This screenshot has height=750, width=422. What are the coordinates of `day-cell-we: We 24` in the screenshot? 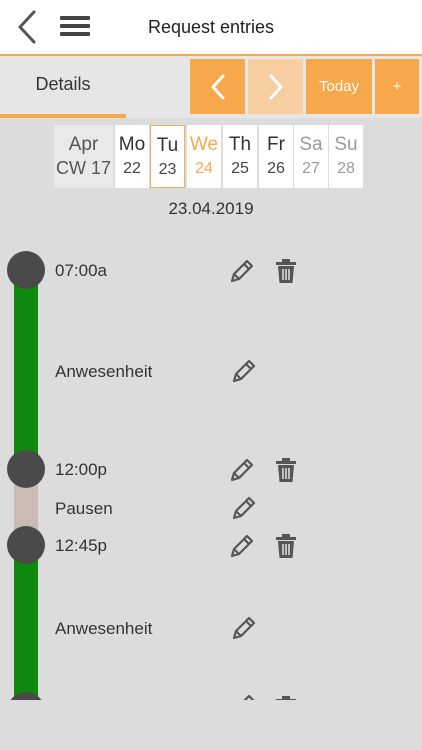 It's located at (204, 156).